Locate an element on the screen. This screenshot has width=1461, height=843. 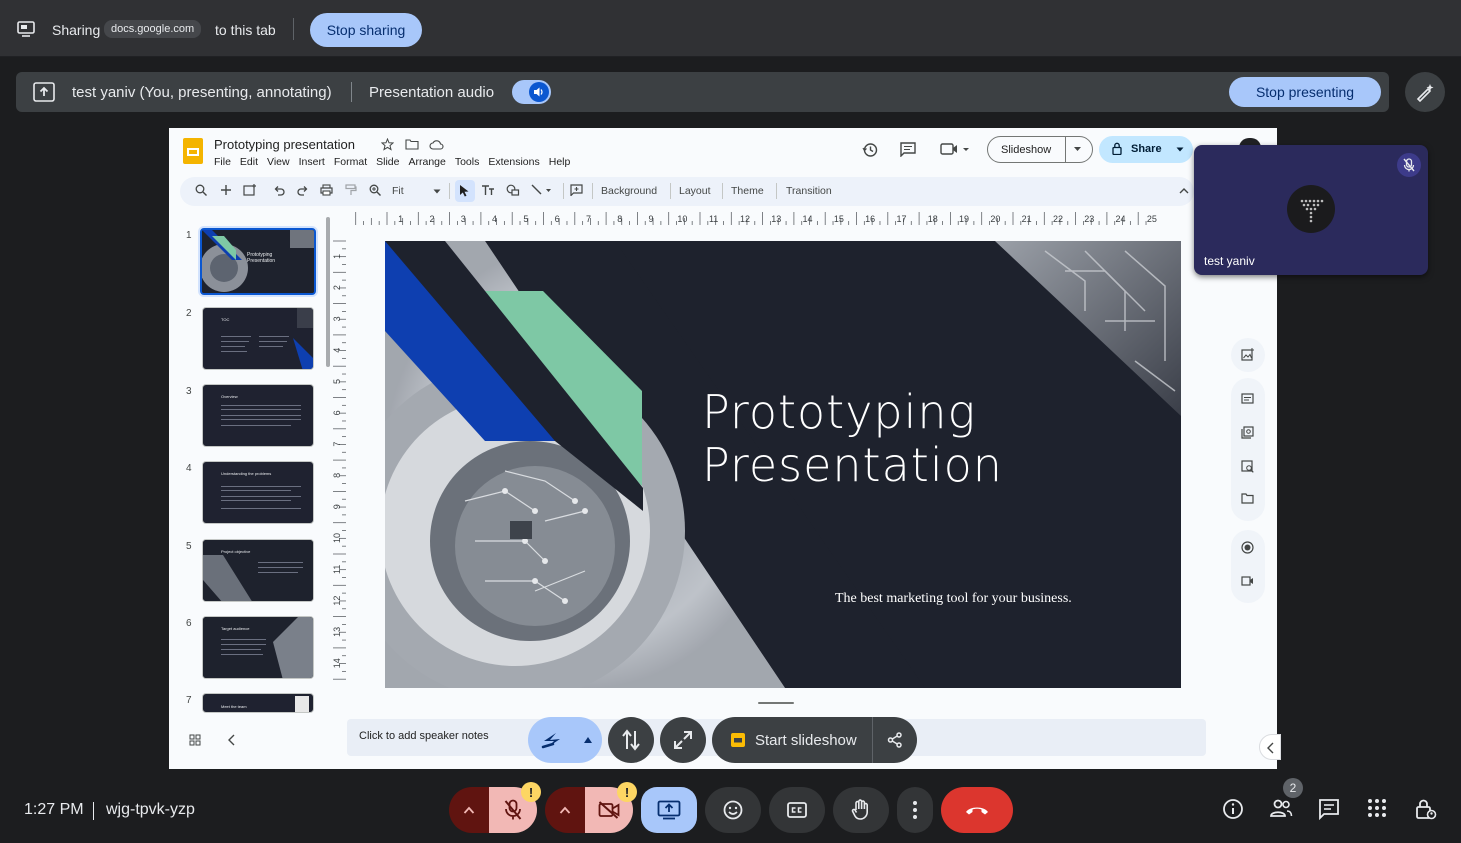
emoji-icon is located at coordinates (733, 810).